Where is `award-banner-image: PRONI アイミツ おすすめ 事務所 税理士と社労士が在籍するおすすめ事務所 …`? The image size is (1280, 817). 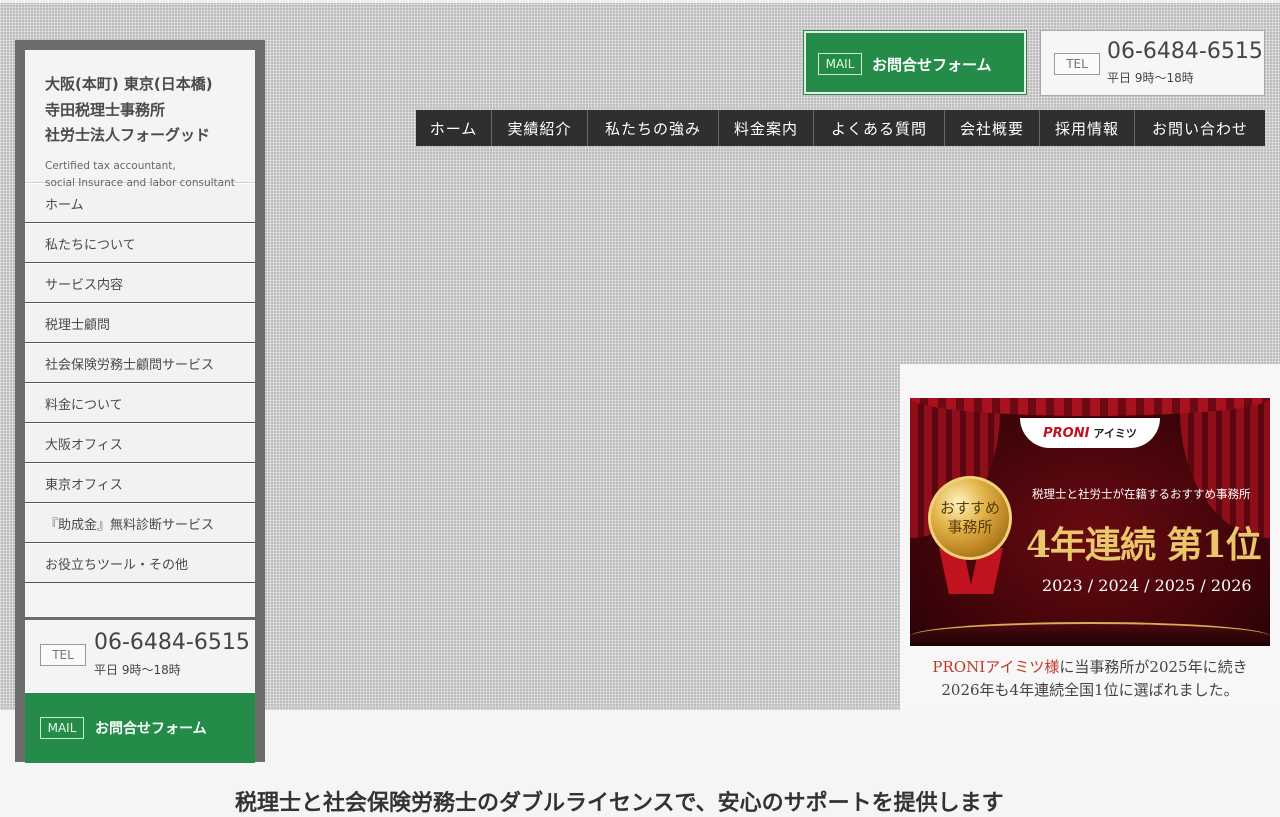
award-banner-image: PRONI アイミツ おすすめ 事務所 税理士と社労士が在籍するおすすめ事務所 … is located at coordinates (1090, 522).